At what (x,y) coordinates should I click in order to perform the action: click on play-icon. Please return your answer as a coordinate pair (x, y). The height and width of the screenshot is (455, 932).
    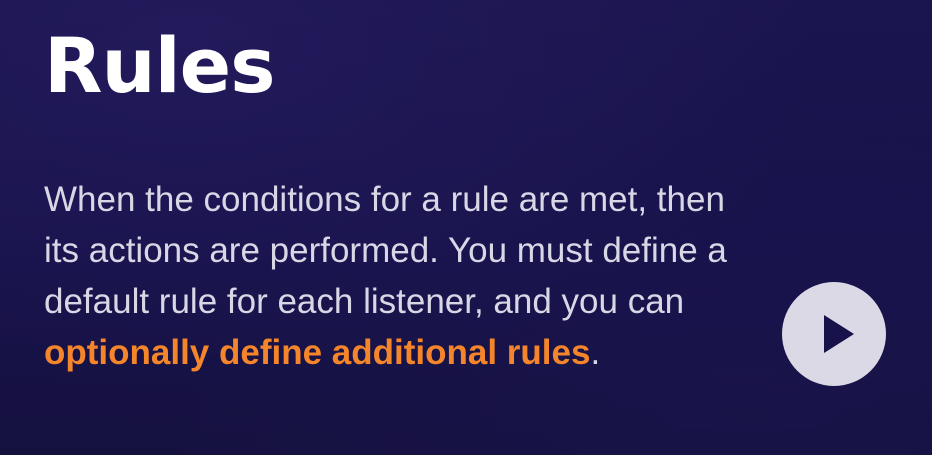
    Looking at the image, I should click on (839, 334).